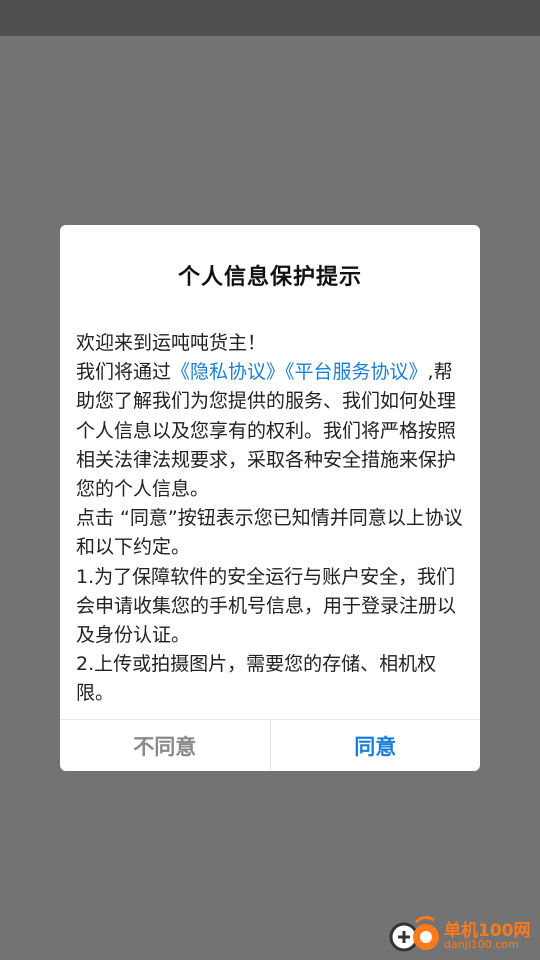 This screenshot has width=540, height=960. What do you see at coordinates (124, 372) in the screenshot?
I see `intro-prefix: 我们将通过` at bounding box center [124, 372].